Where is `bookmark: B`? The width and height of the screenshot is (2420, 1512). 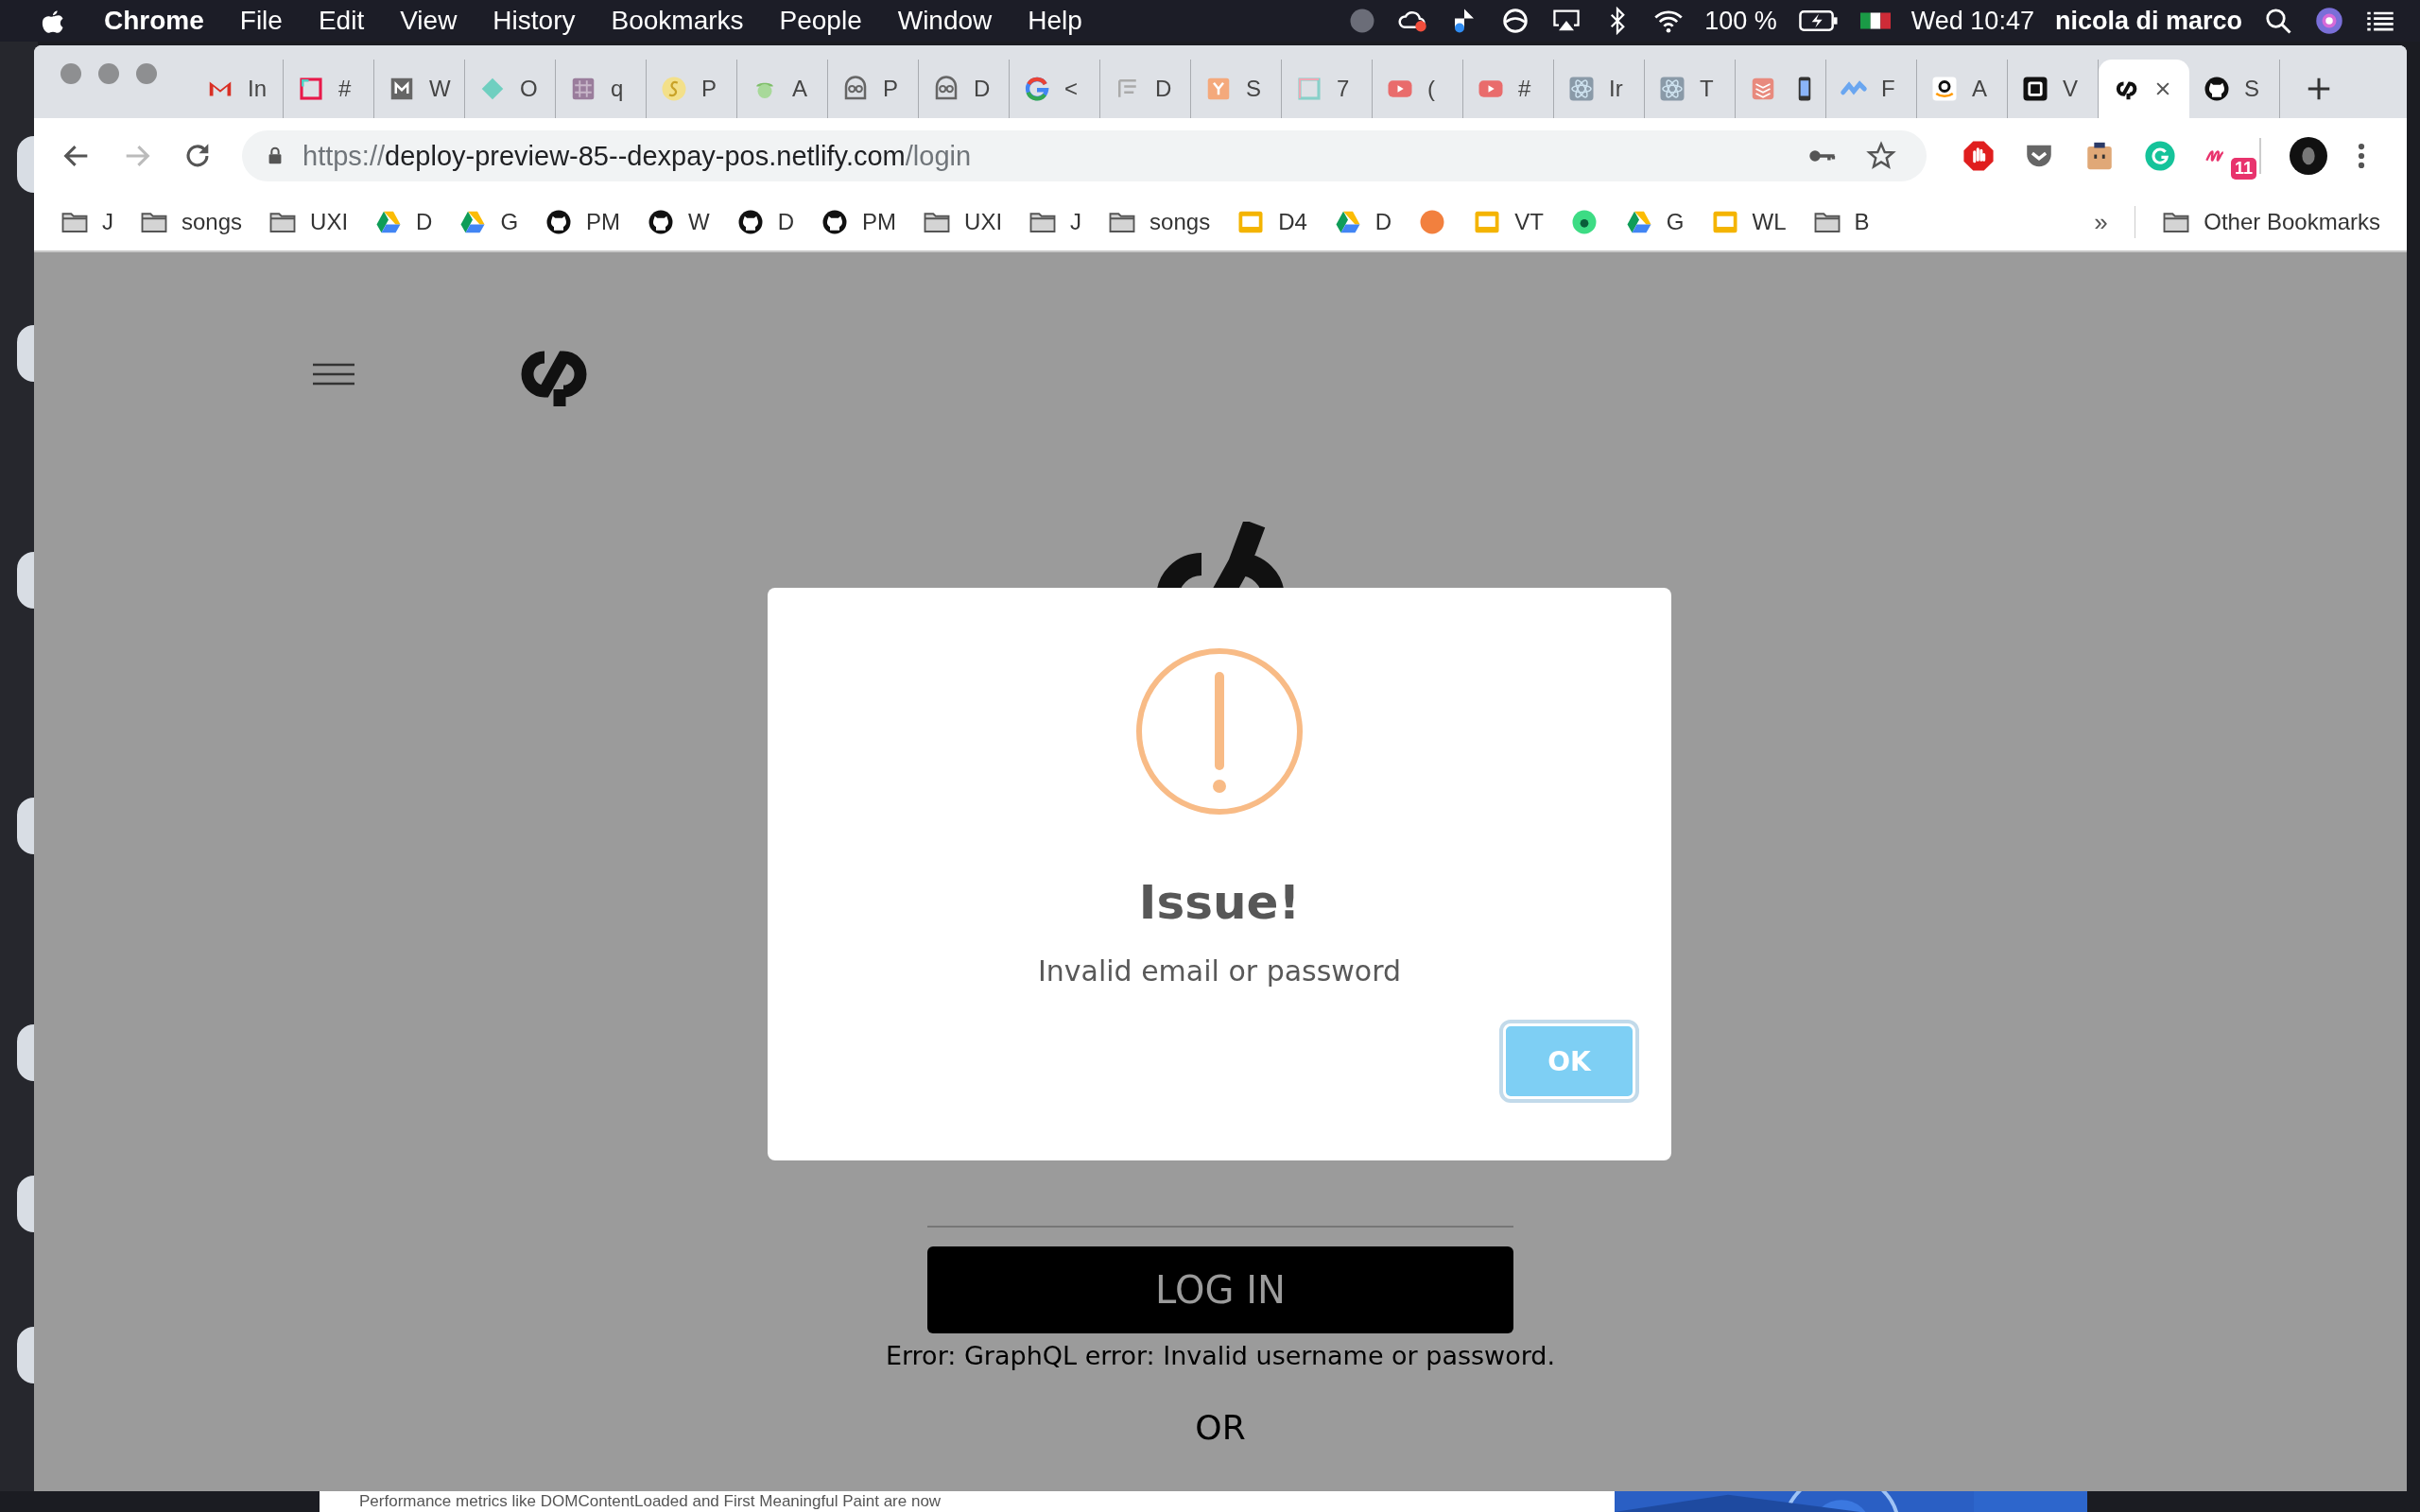 bookmark: B is located at coordinates (1841, 222).